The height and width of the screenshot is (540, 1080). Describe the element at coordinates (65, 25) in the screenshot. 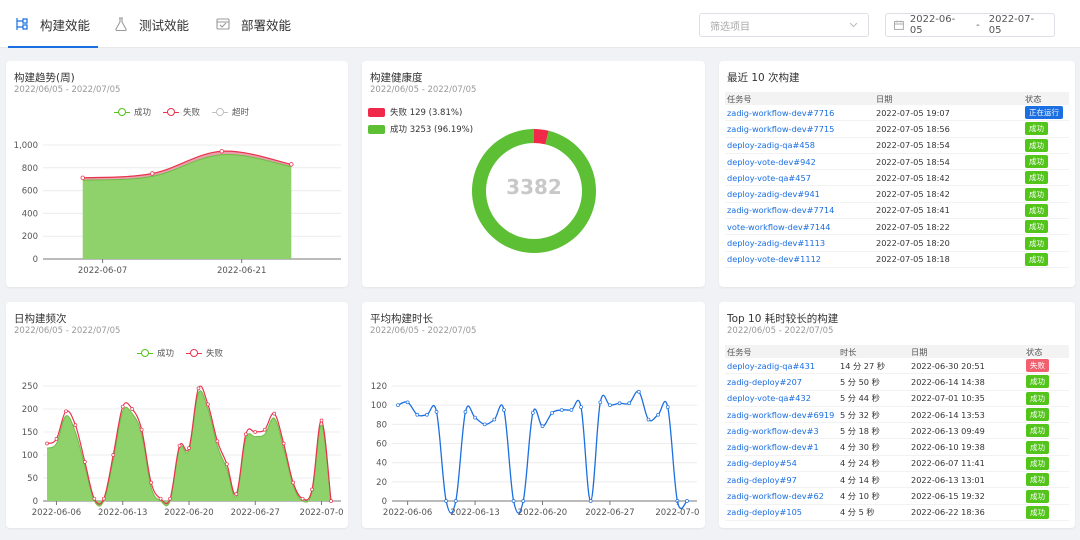

I see `tab-label: 构建效能` at that location.